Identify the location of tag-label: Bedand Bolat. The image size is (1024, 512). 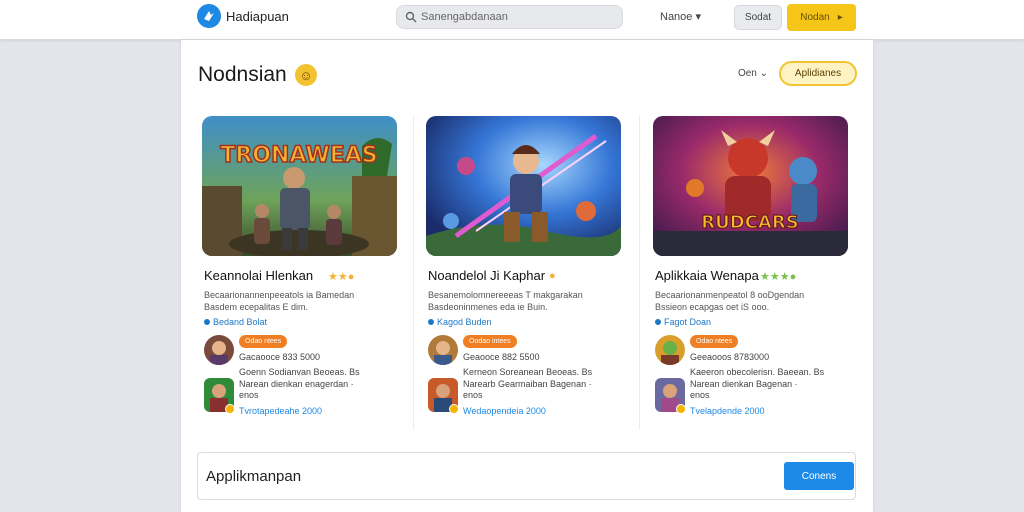
(240, 322).